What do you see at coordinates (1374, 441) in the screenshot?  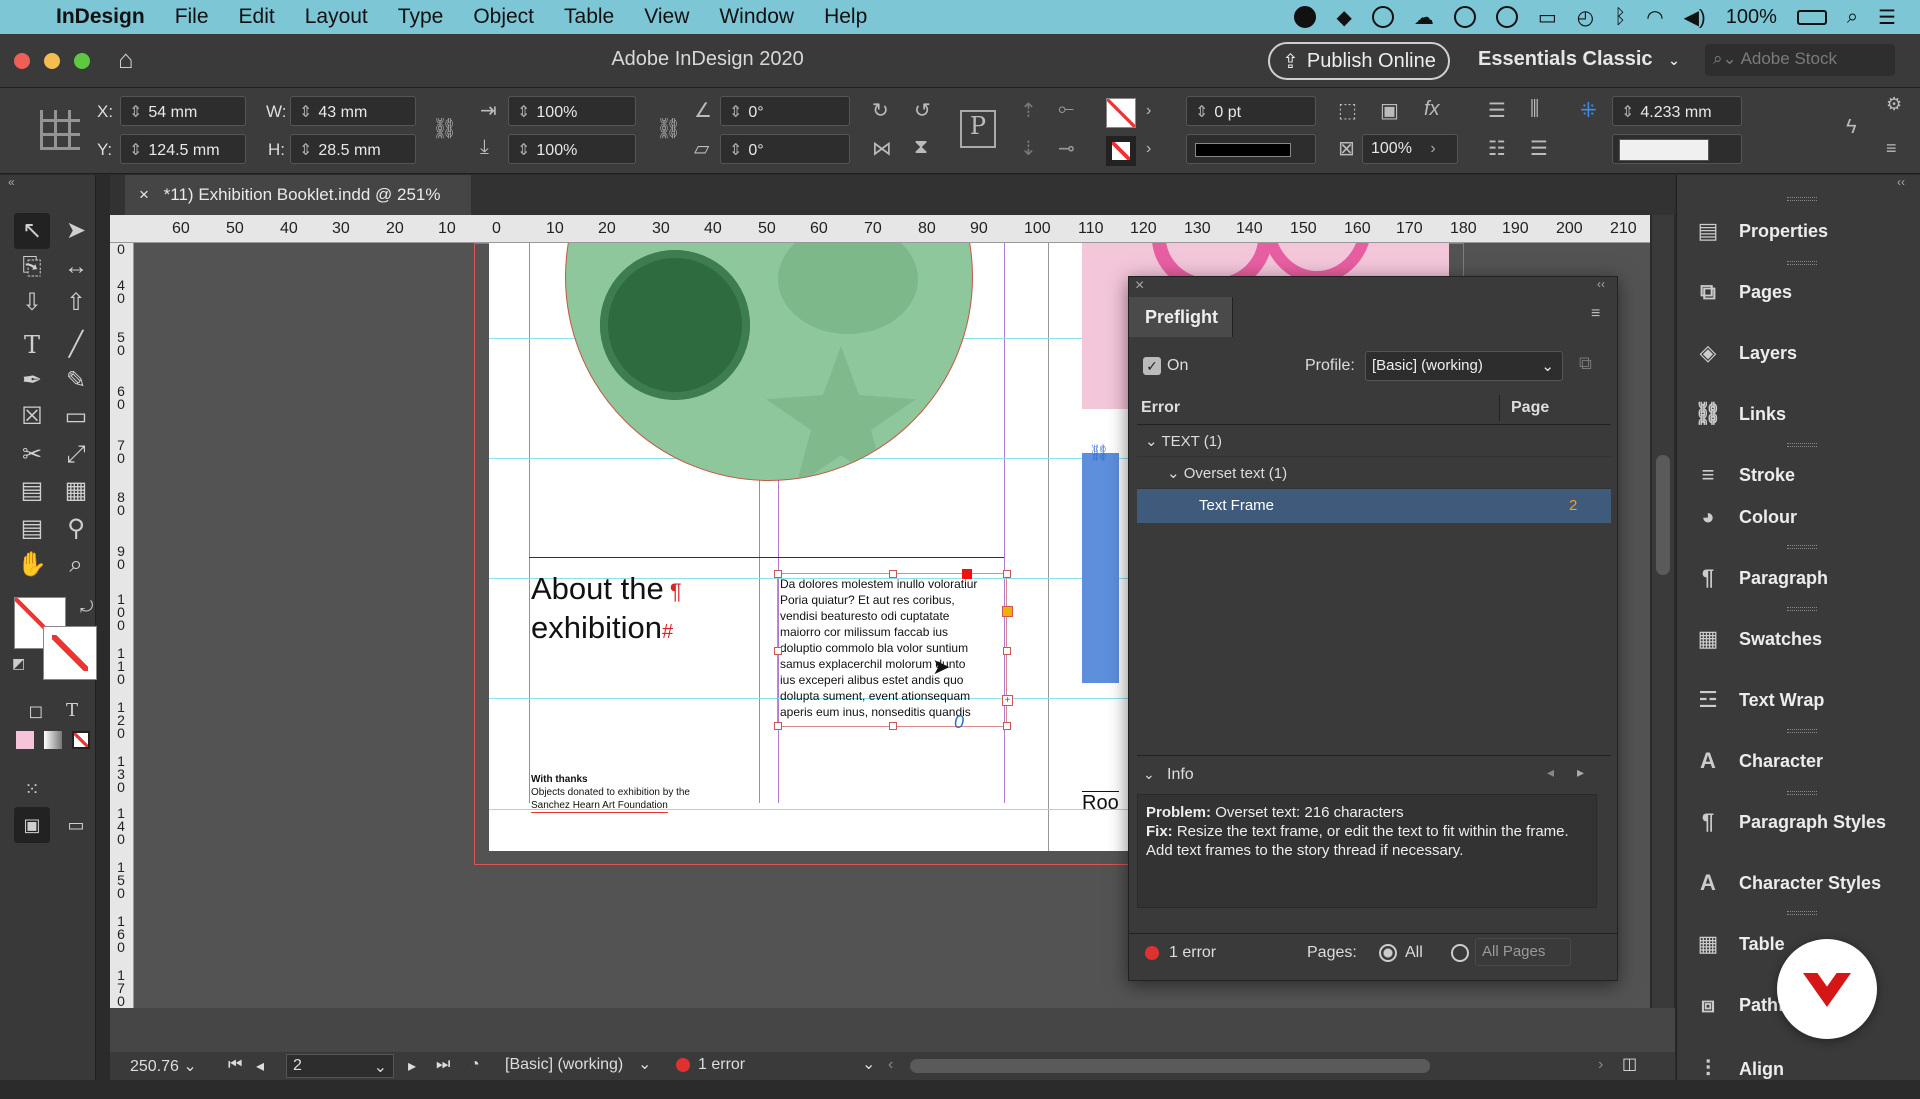 I see `tree-row-text-category: ⌄ TEXT (1)` at bounding box center [1374, 441].